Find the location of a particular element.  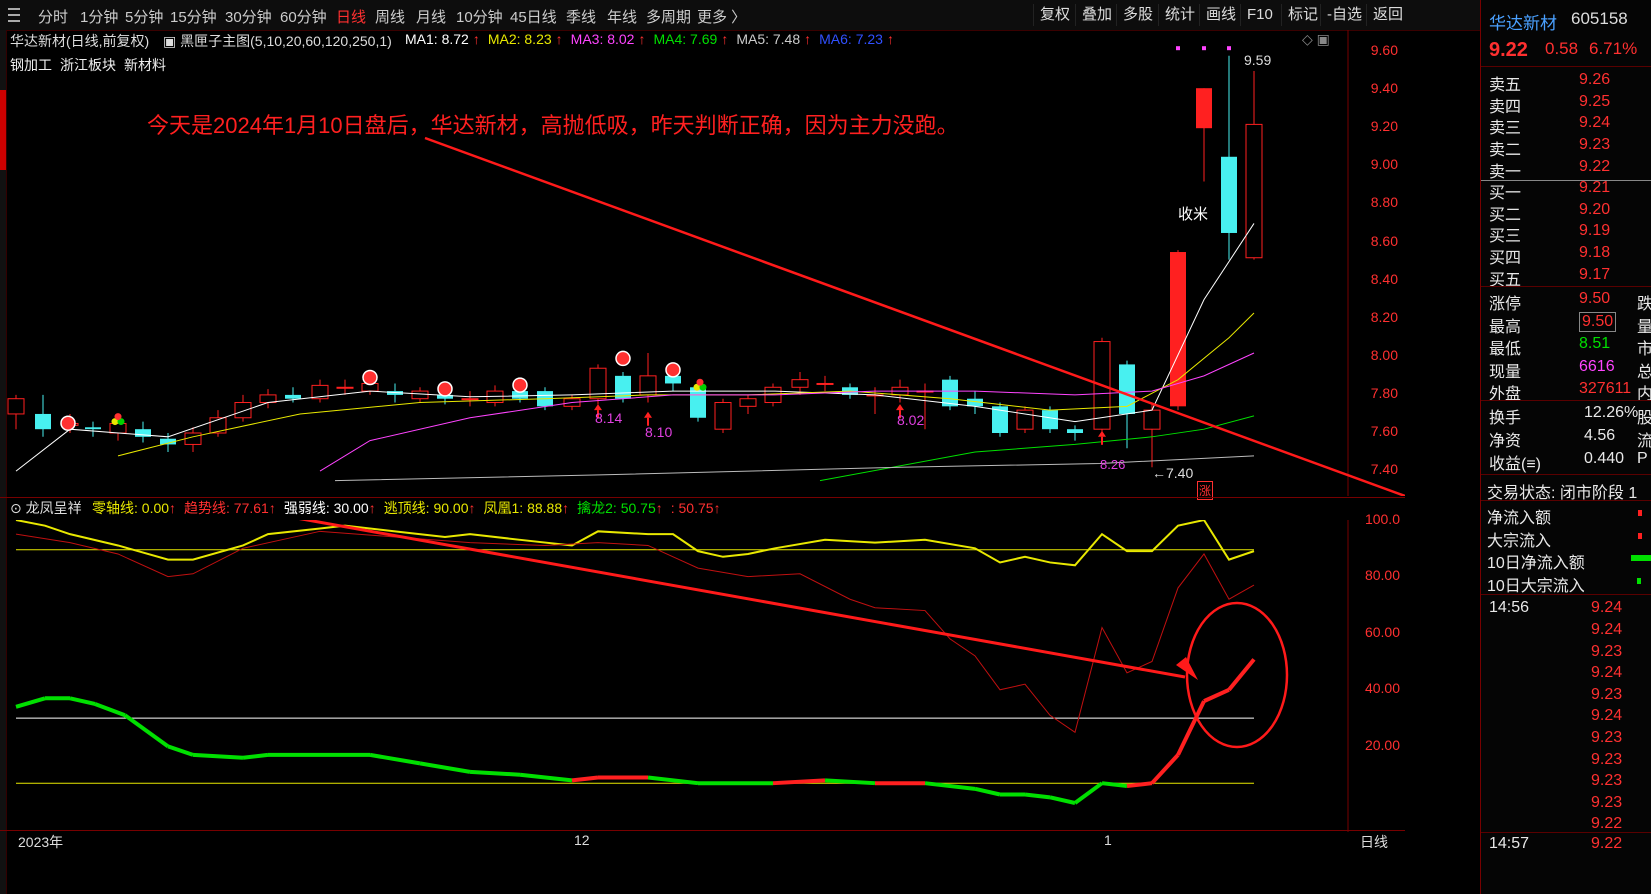

stat-label: 收益(≡) is located at coordinates (1515, 464).